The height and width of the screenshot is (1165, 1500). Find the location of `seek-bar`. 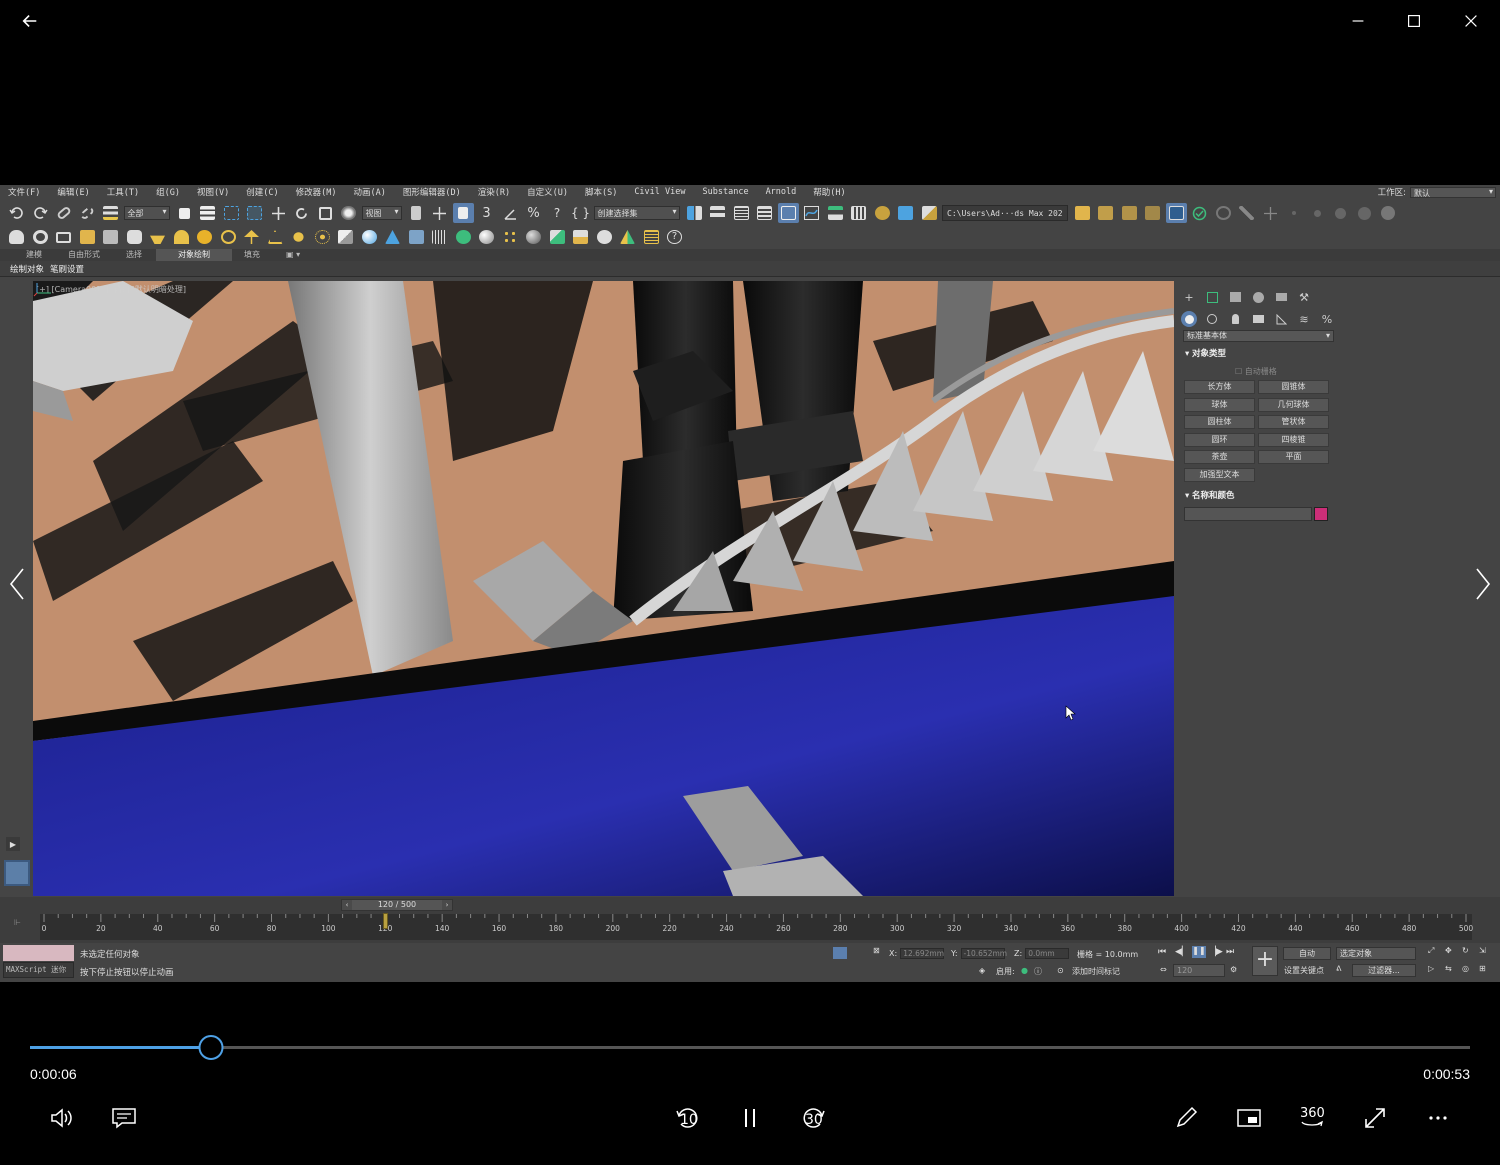

seek-bar is located at coordinates (750, 1047).